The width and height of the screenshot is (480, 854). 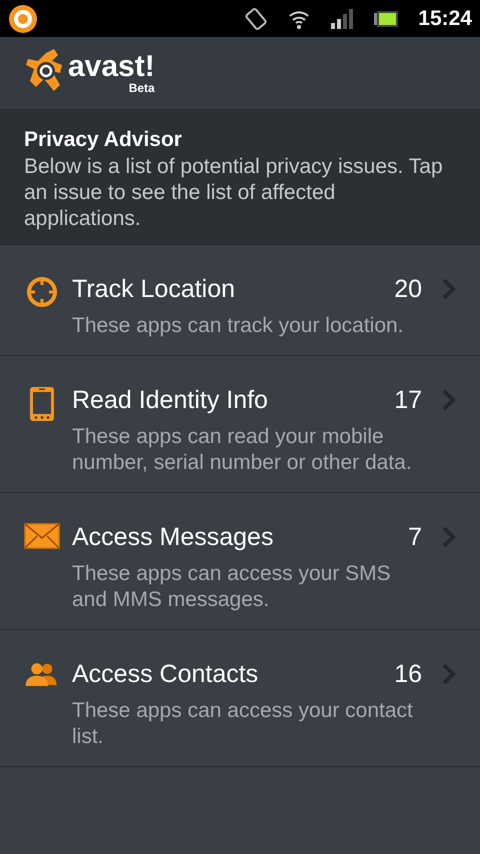 What do you see at coordinates (111, 67) in the screenshot?
I see `logo-text: avast!` at bounding box center [111, 67].